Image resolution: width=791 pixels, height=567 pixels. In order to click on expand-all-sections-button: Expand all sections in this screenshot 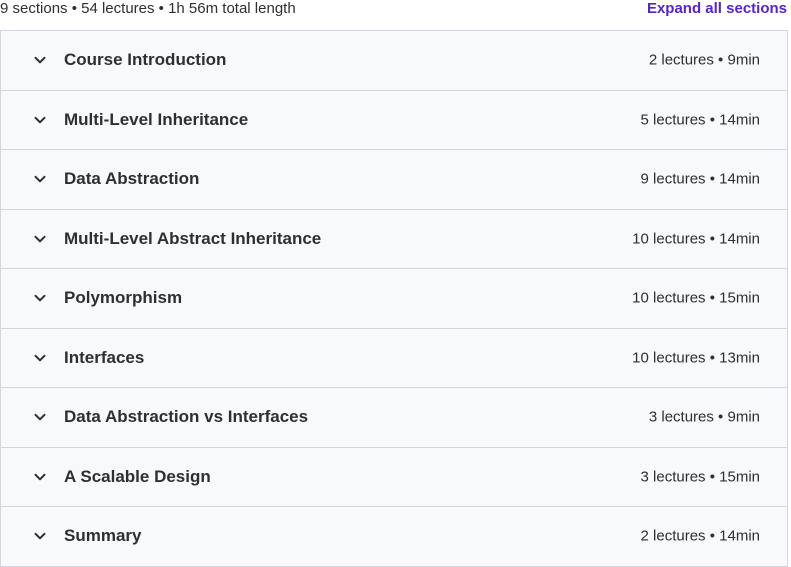, I will do `click(717, 8)`.